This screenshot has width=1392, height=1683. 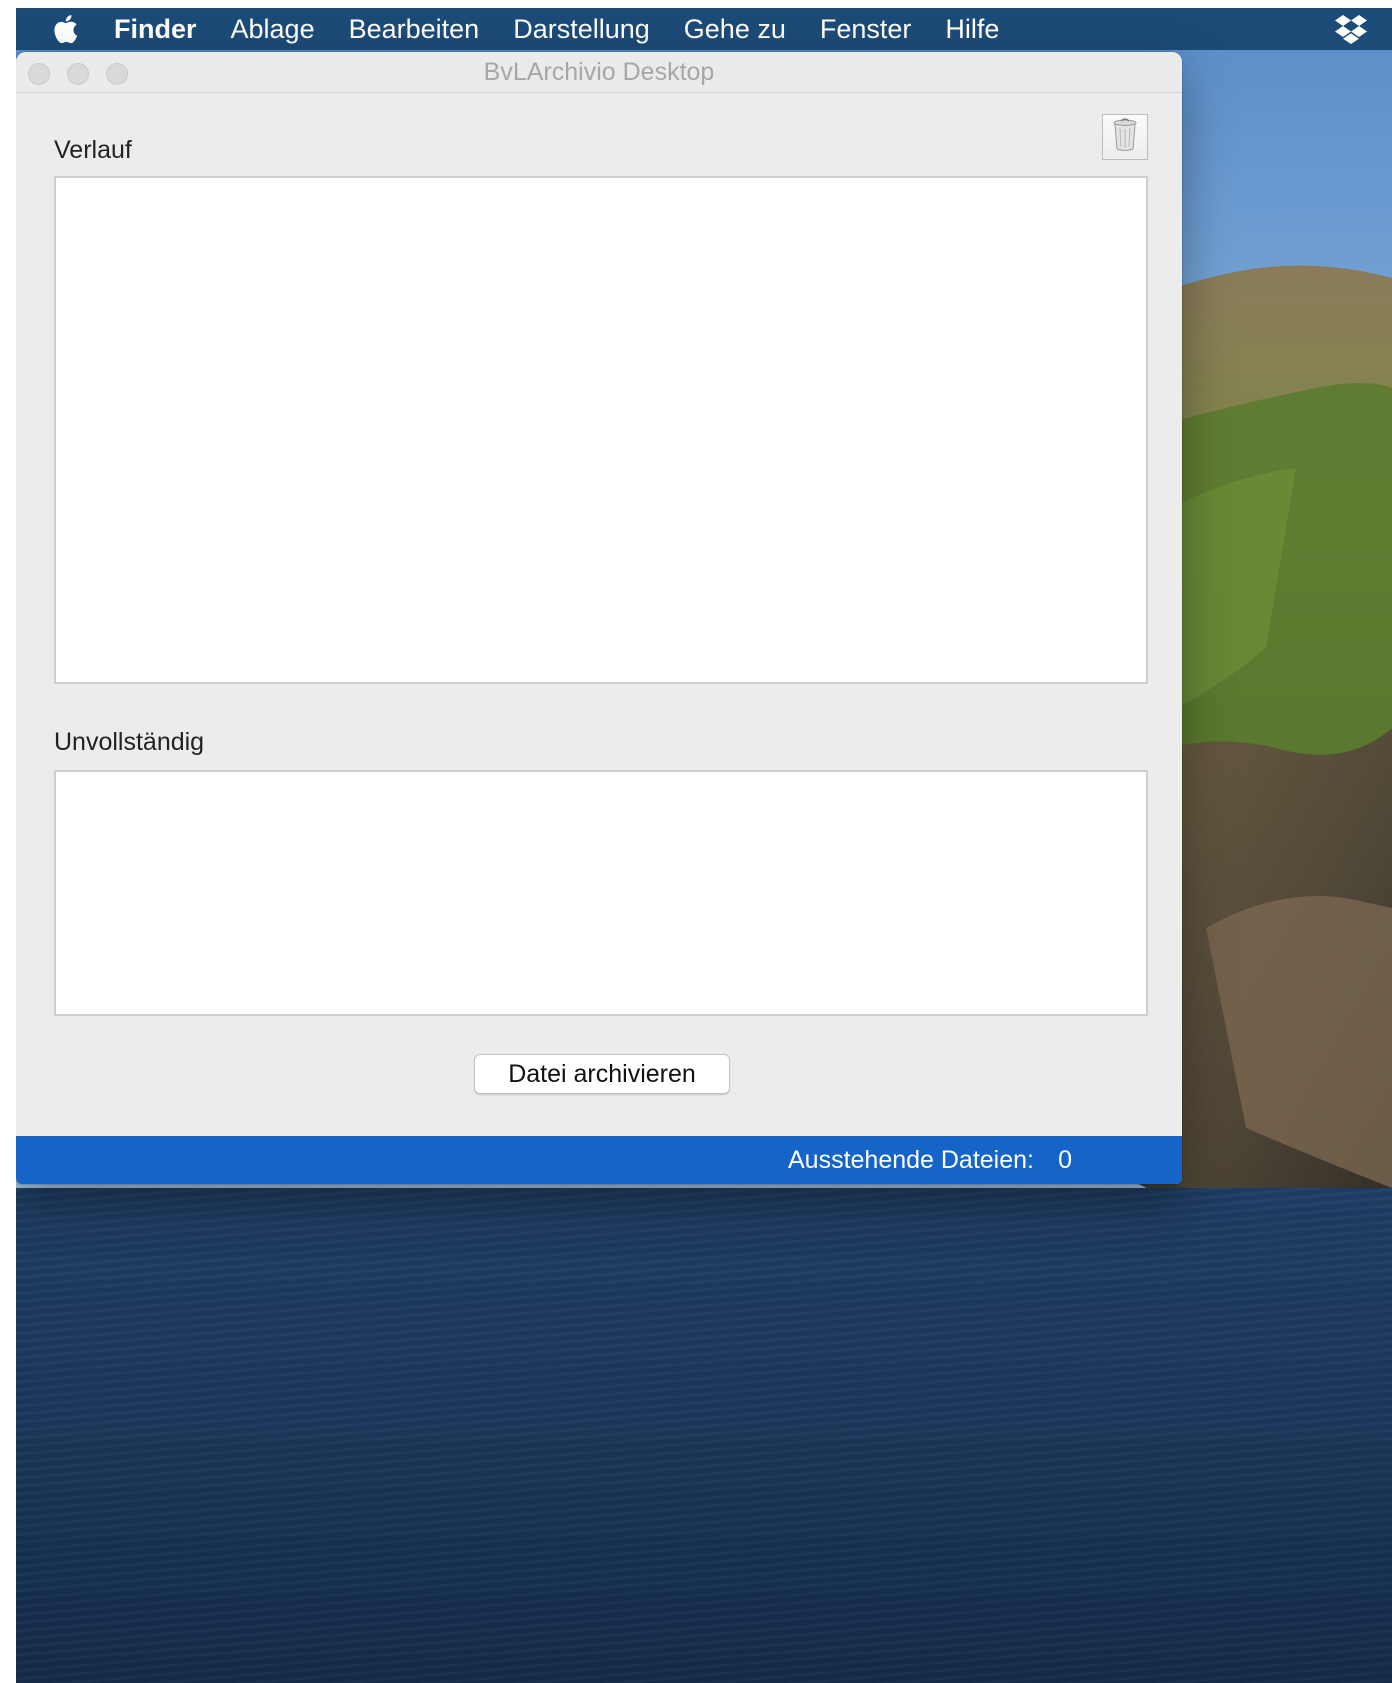 I want to click on clear-history-button, so click(x=1125, y=137).